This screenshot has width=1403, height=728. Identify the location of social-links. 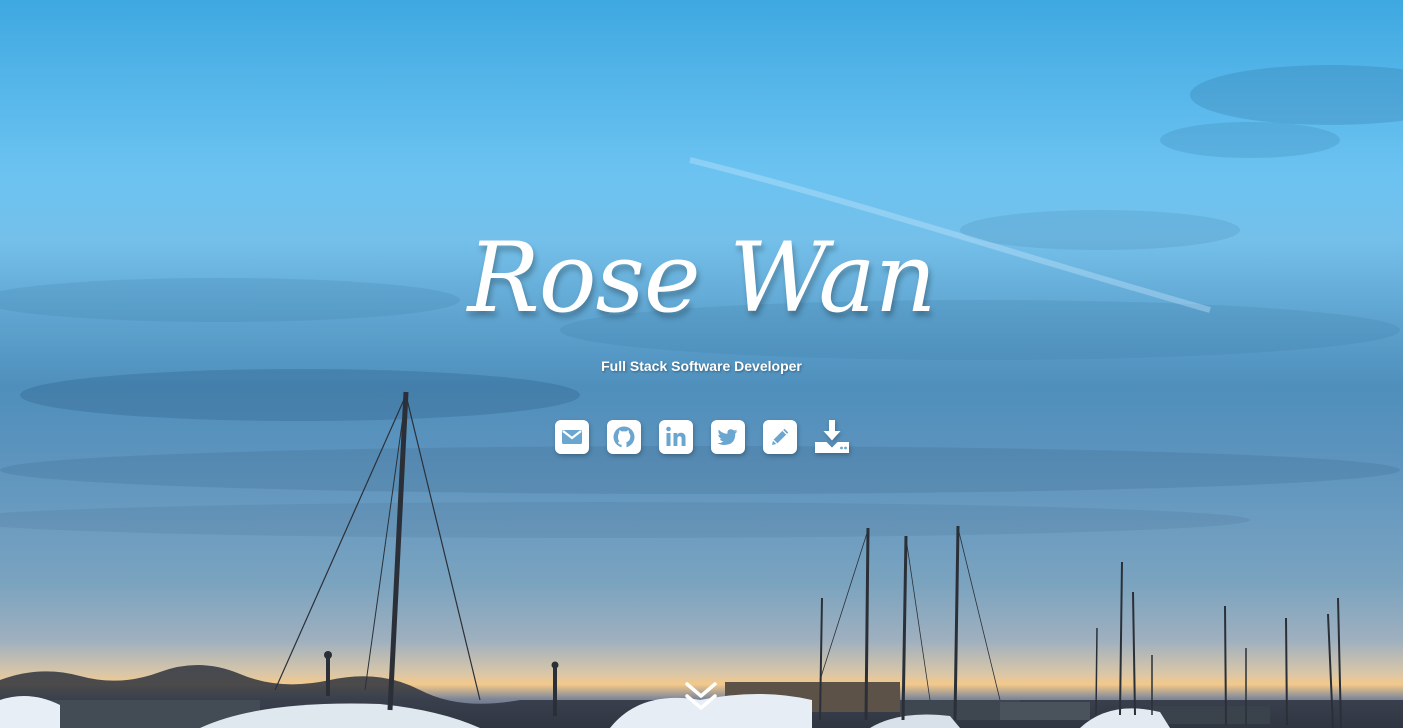
(701, 438).